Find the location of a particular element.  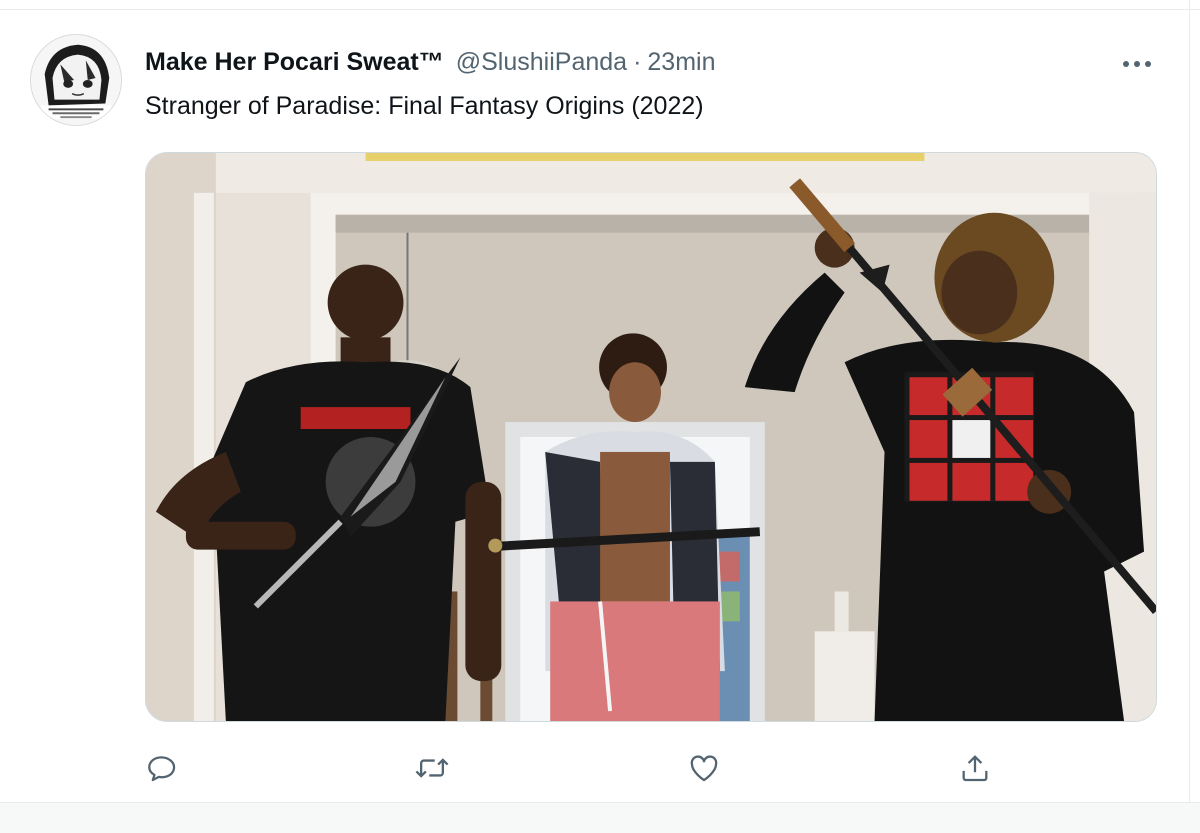

timestamp: 23min is located at coordinates (681, 62).